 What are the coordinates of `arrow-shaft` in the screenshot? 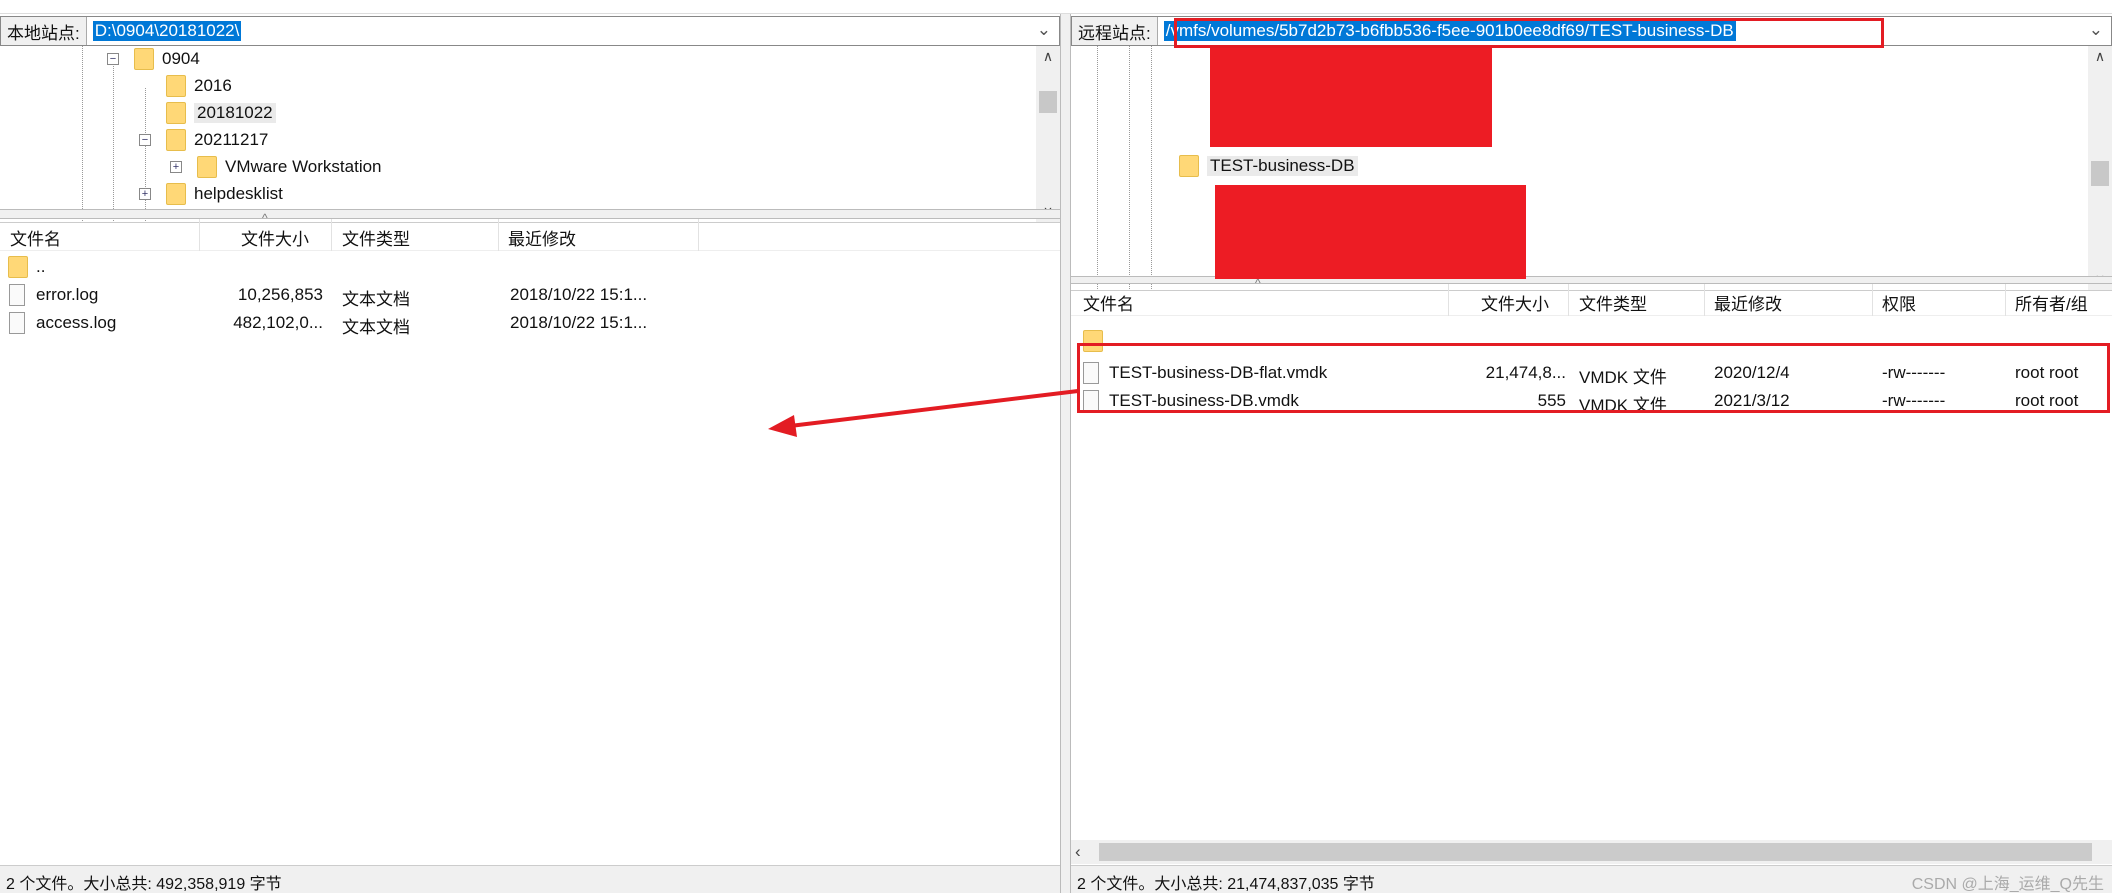 It's located at (934, 408).